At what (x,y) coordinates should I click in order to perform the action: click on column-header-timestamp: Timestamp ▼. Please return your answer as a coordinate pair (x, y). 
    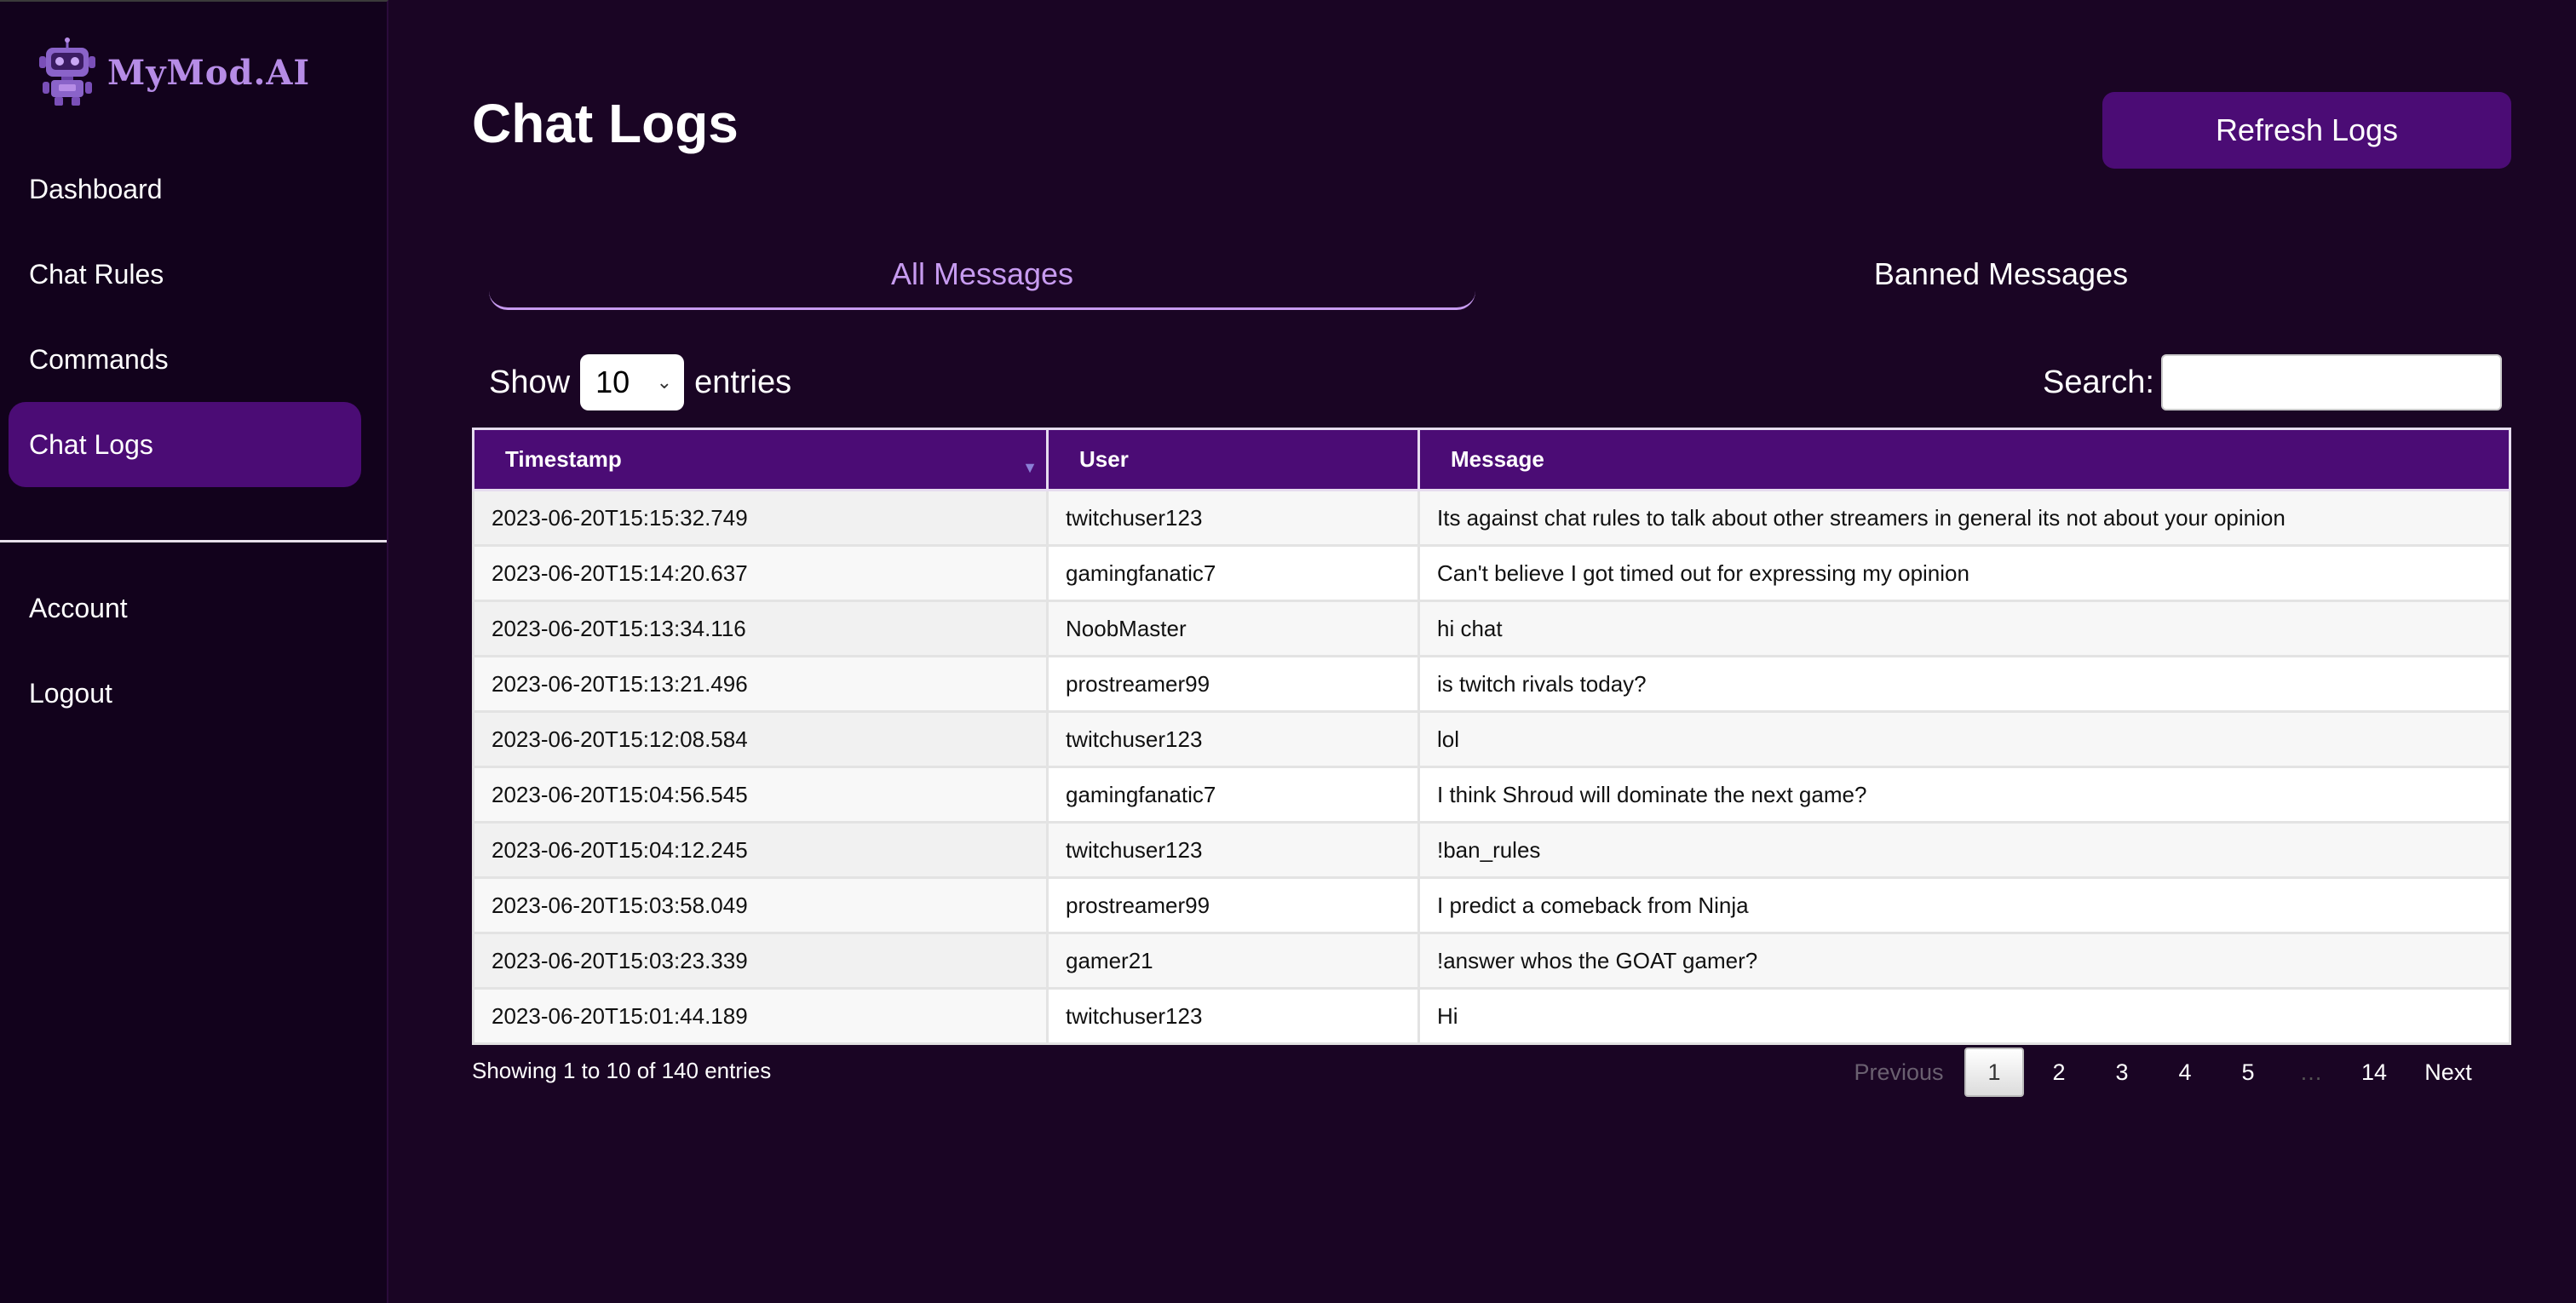
    Looking at the image, I should click on (761, 459).